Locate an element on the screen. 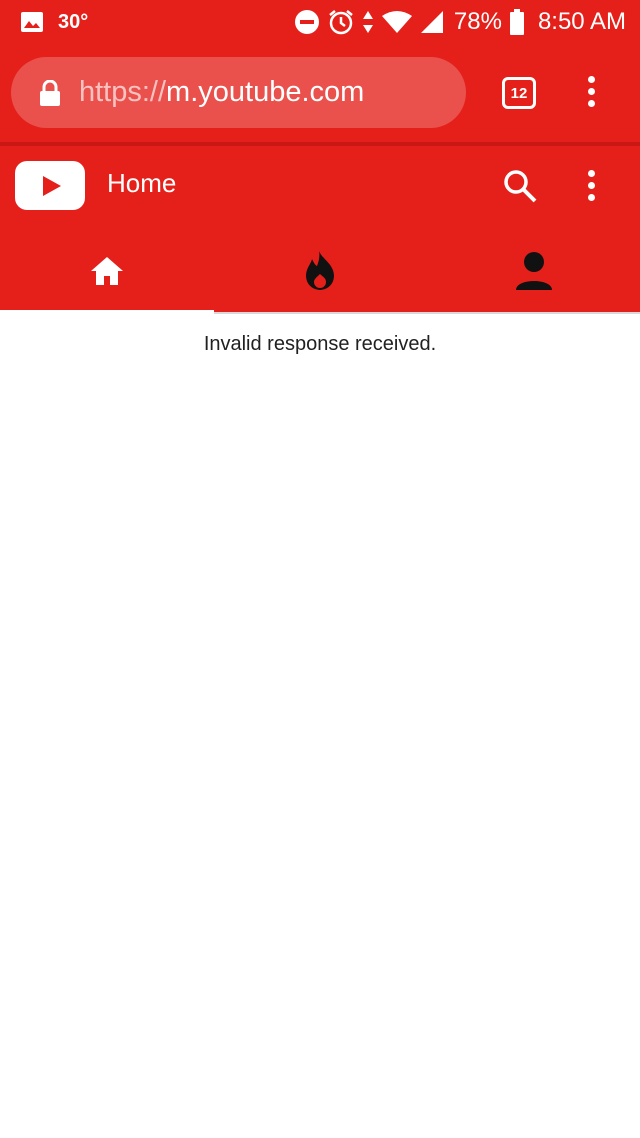 The image size is (640, 1138). browser-toolbar: https://m.youtube.com 12 is located at coordinates (320, 93).